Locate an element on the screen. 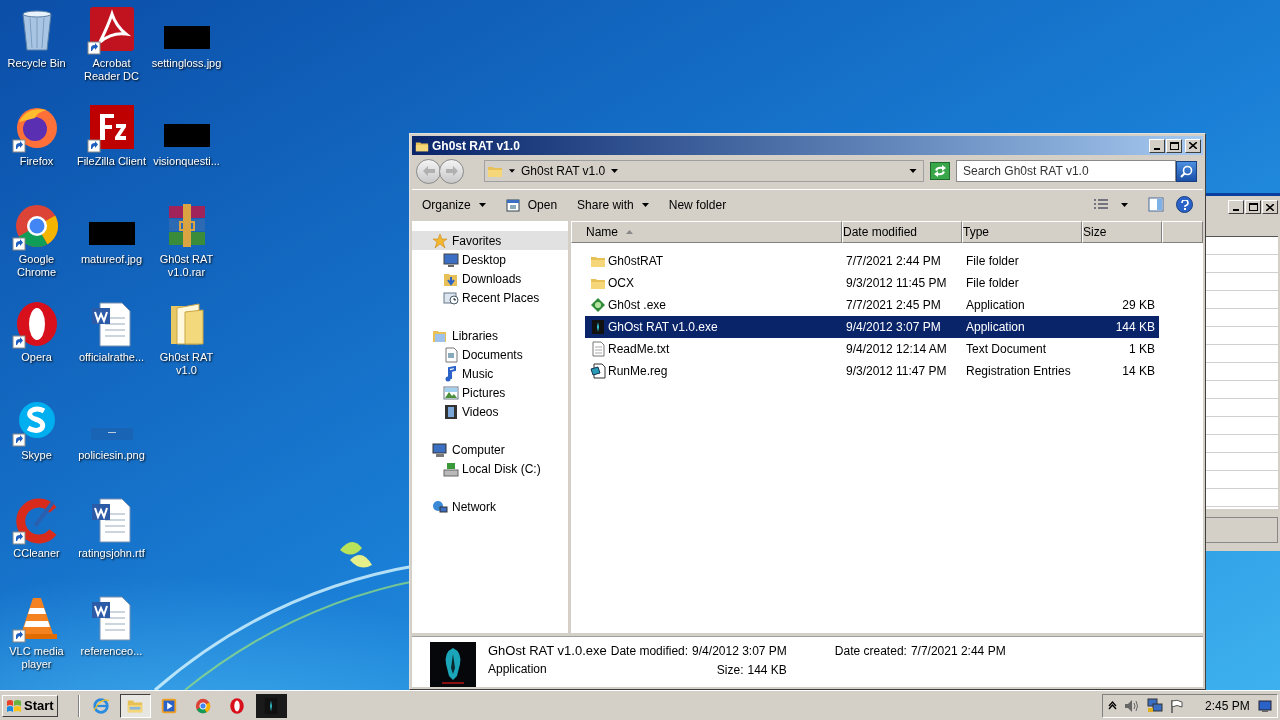  forward-button is located at coordinates (451, 171).